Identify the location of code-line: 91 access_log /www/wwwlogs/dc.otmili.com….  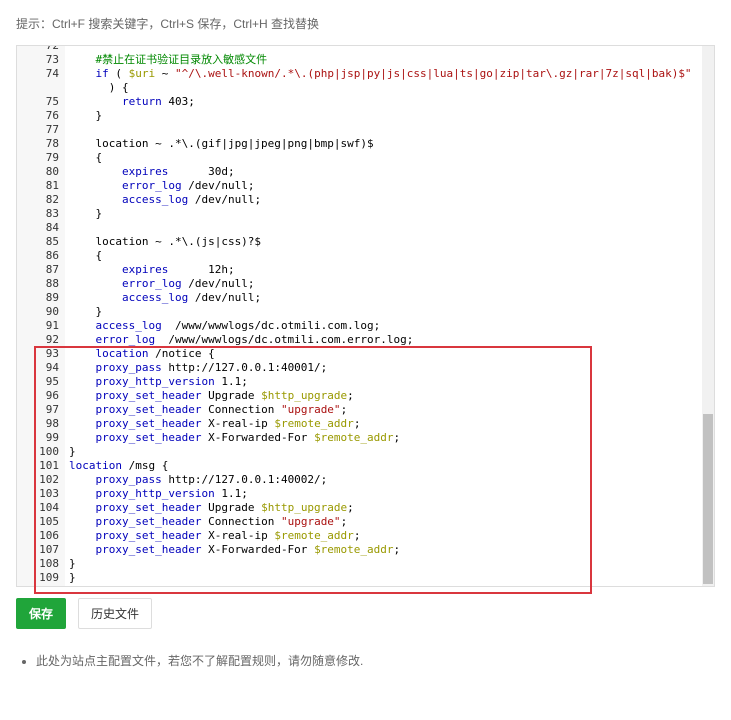
(365, 326).